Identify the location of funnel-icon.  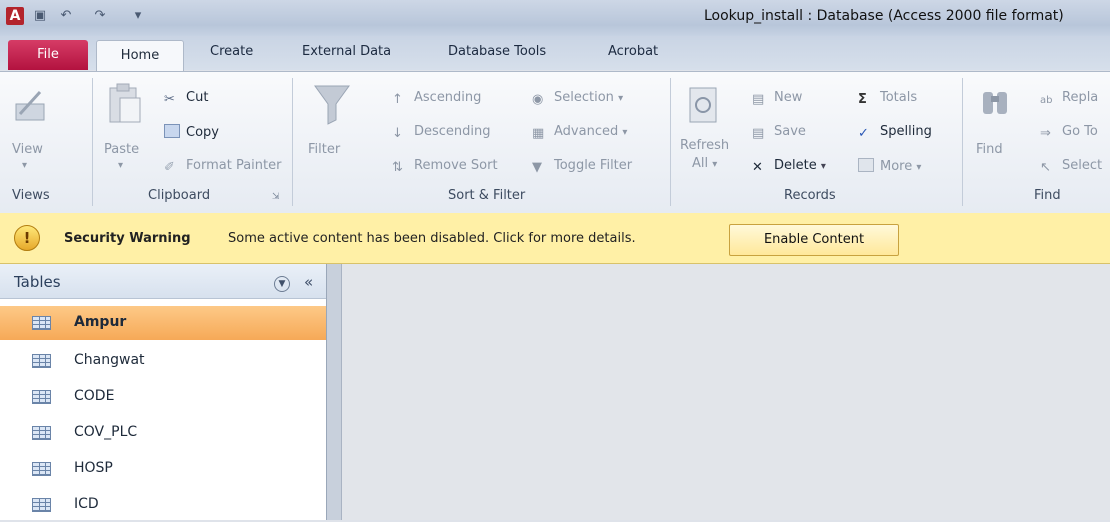
(332, 104).